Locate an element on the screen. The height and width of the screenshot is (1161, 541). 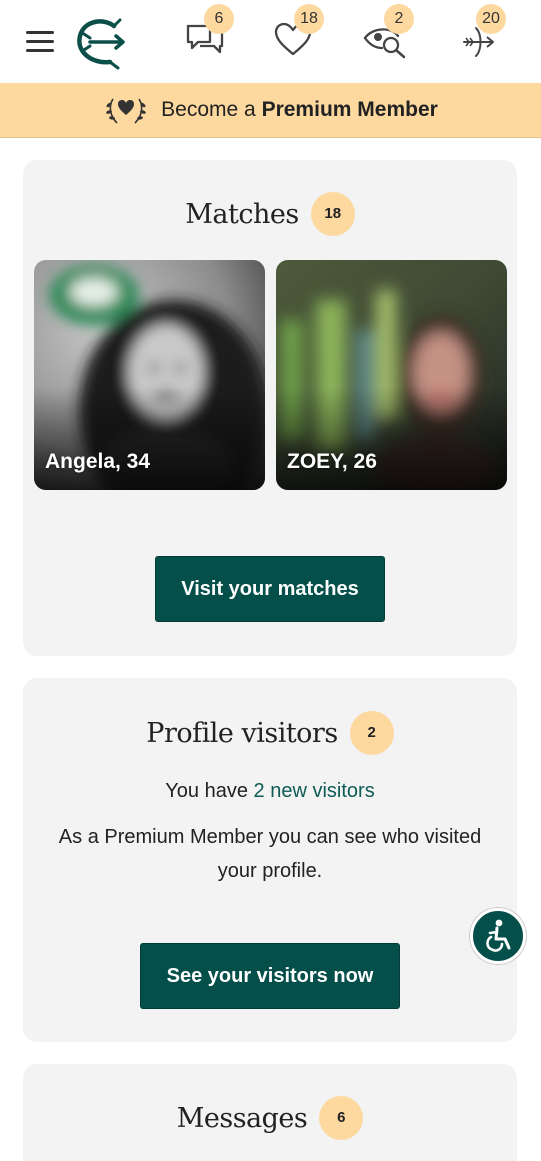
visitors-header: Profile visitors 2 is located at coordinates (270, 733).